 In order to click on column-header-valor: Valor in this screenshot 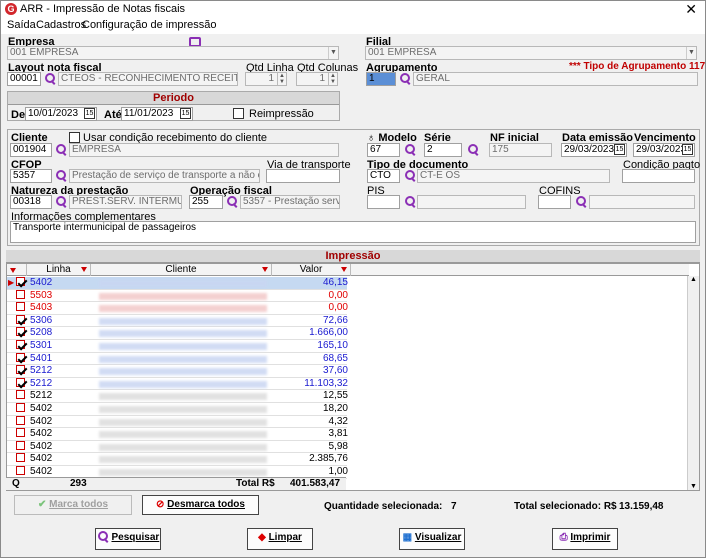, I will do `click(311, 270)`.